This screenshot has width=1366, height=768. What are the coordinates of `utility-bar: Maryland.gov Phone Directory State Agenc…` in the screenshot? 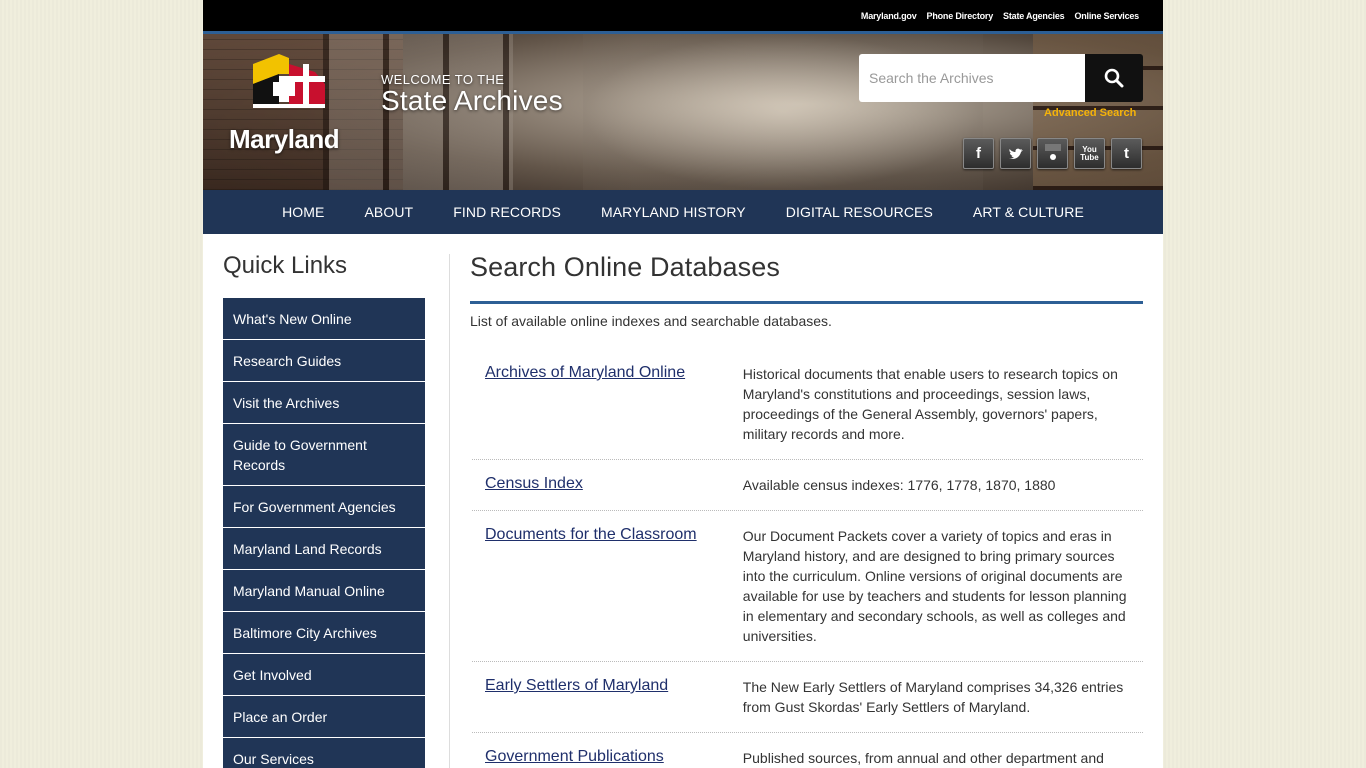 It's located at (683, 17).